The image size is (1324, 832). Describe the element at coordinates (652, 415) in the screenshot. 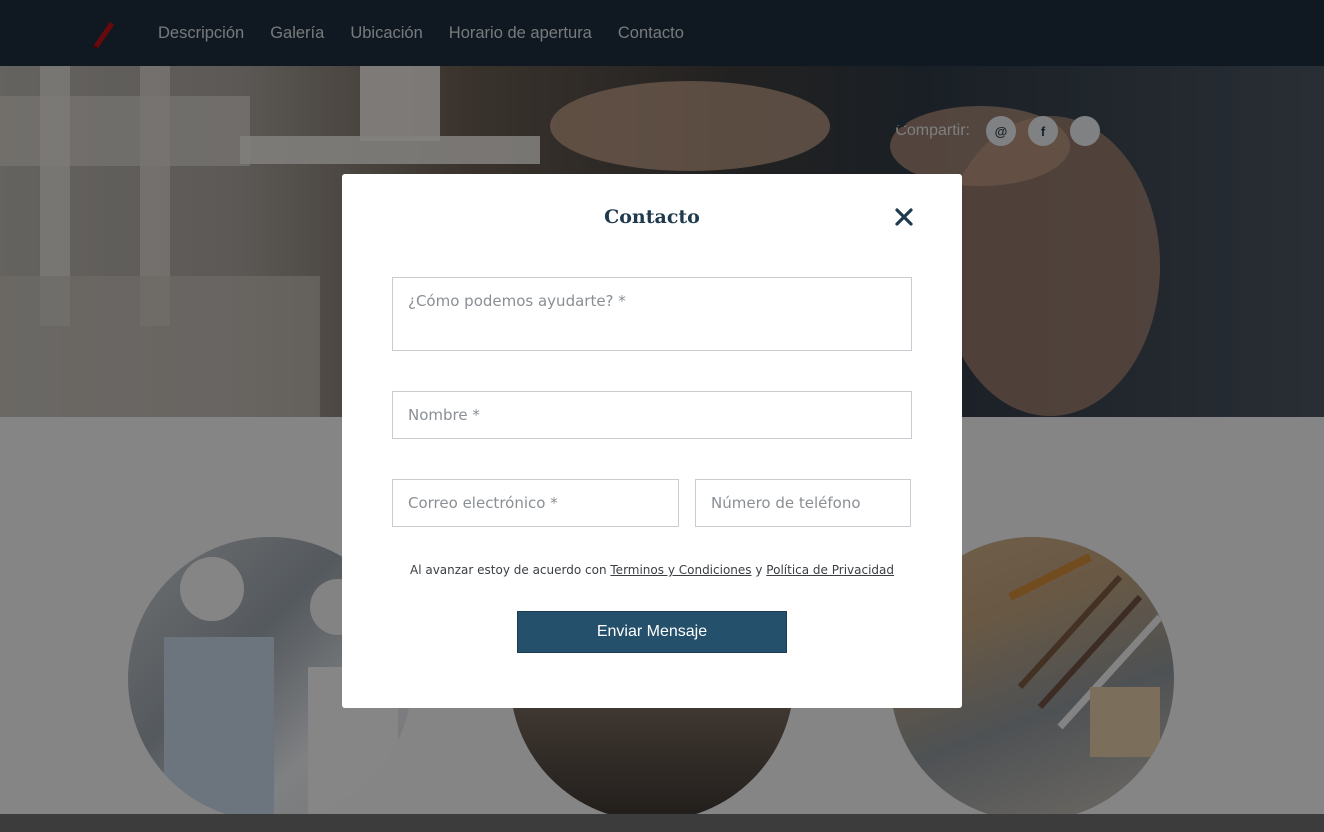

I see `name-field` at that location.